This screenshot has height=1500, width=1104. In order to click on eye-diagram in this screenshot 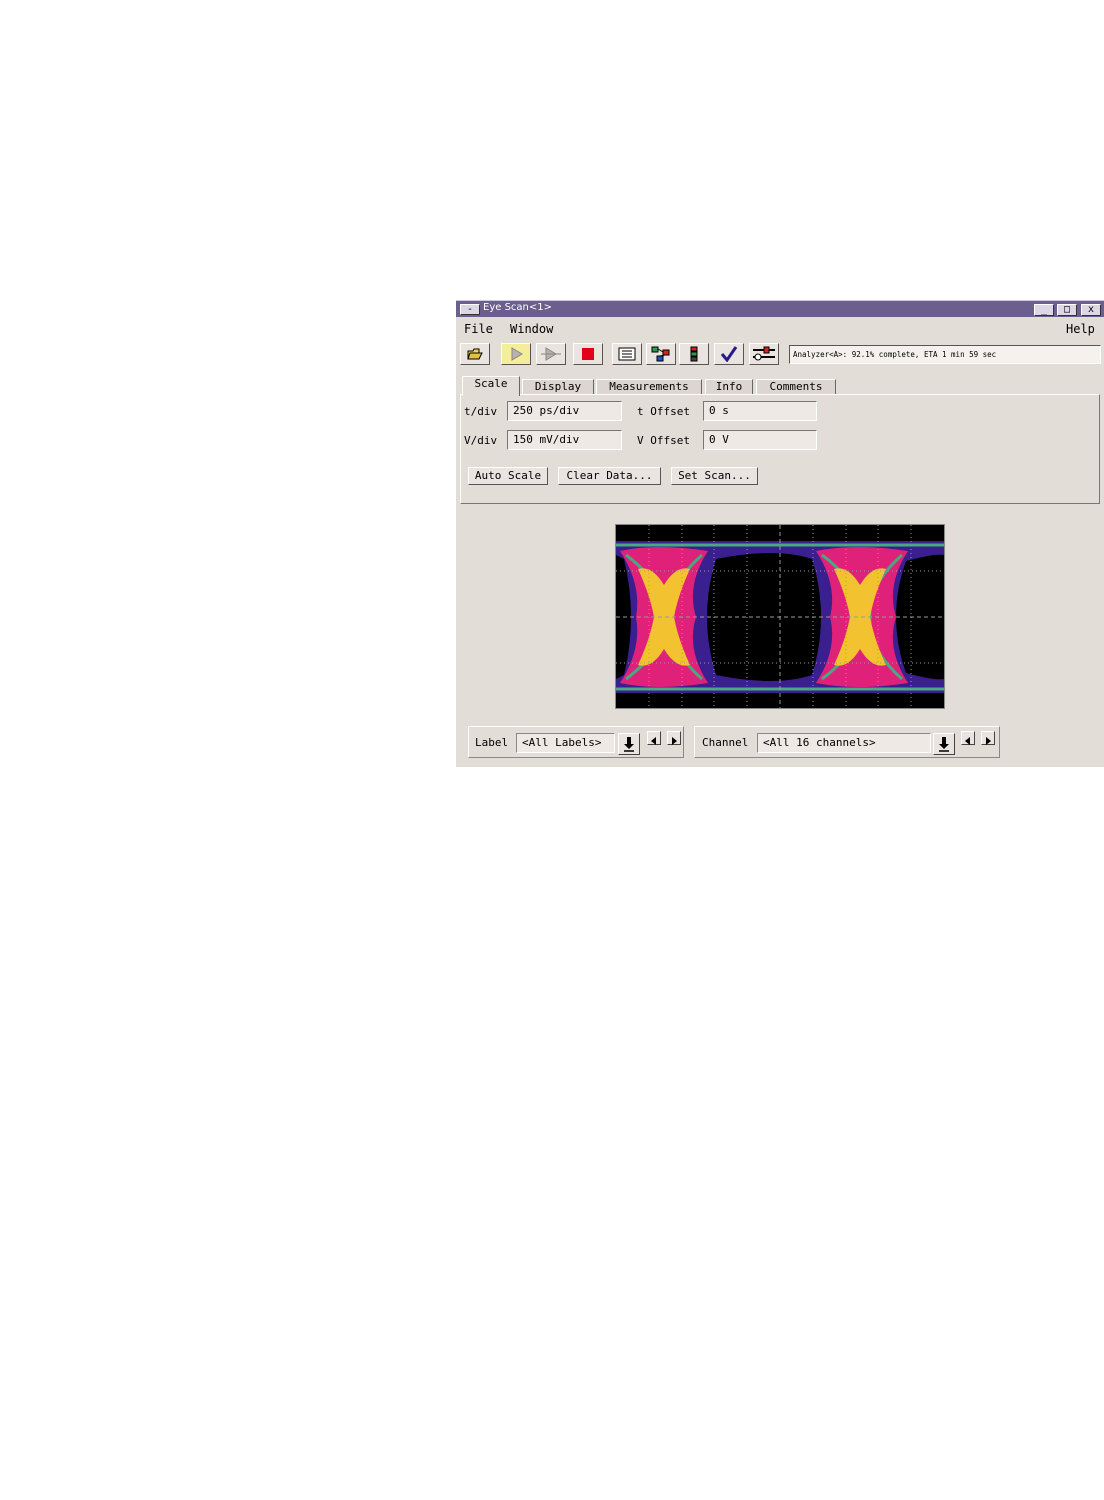, I will do `click(780, 616)`.